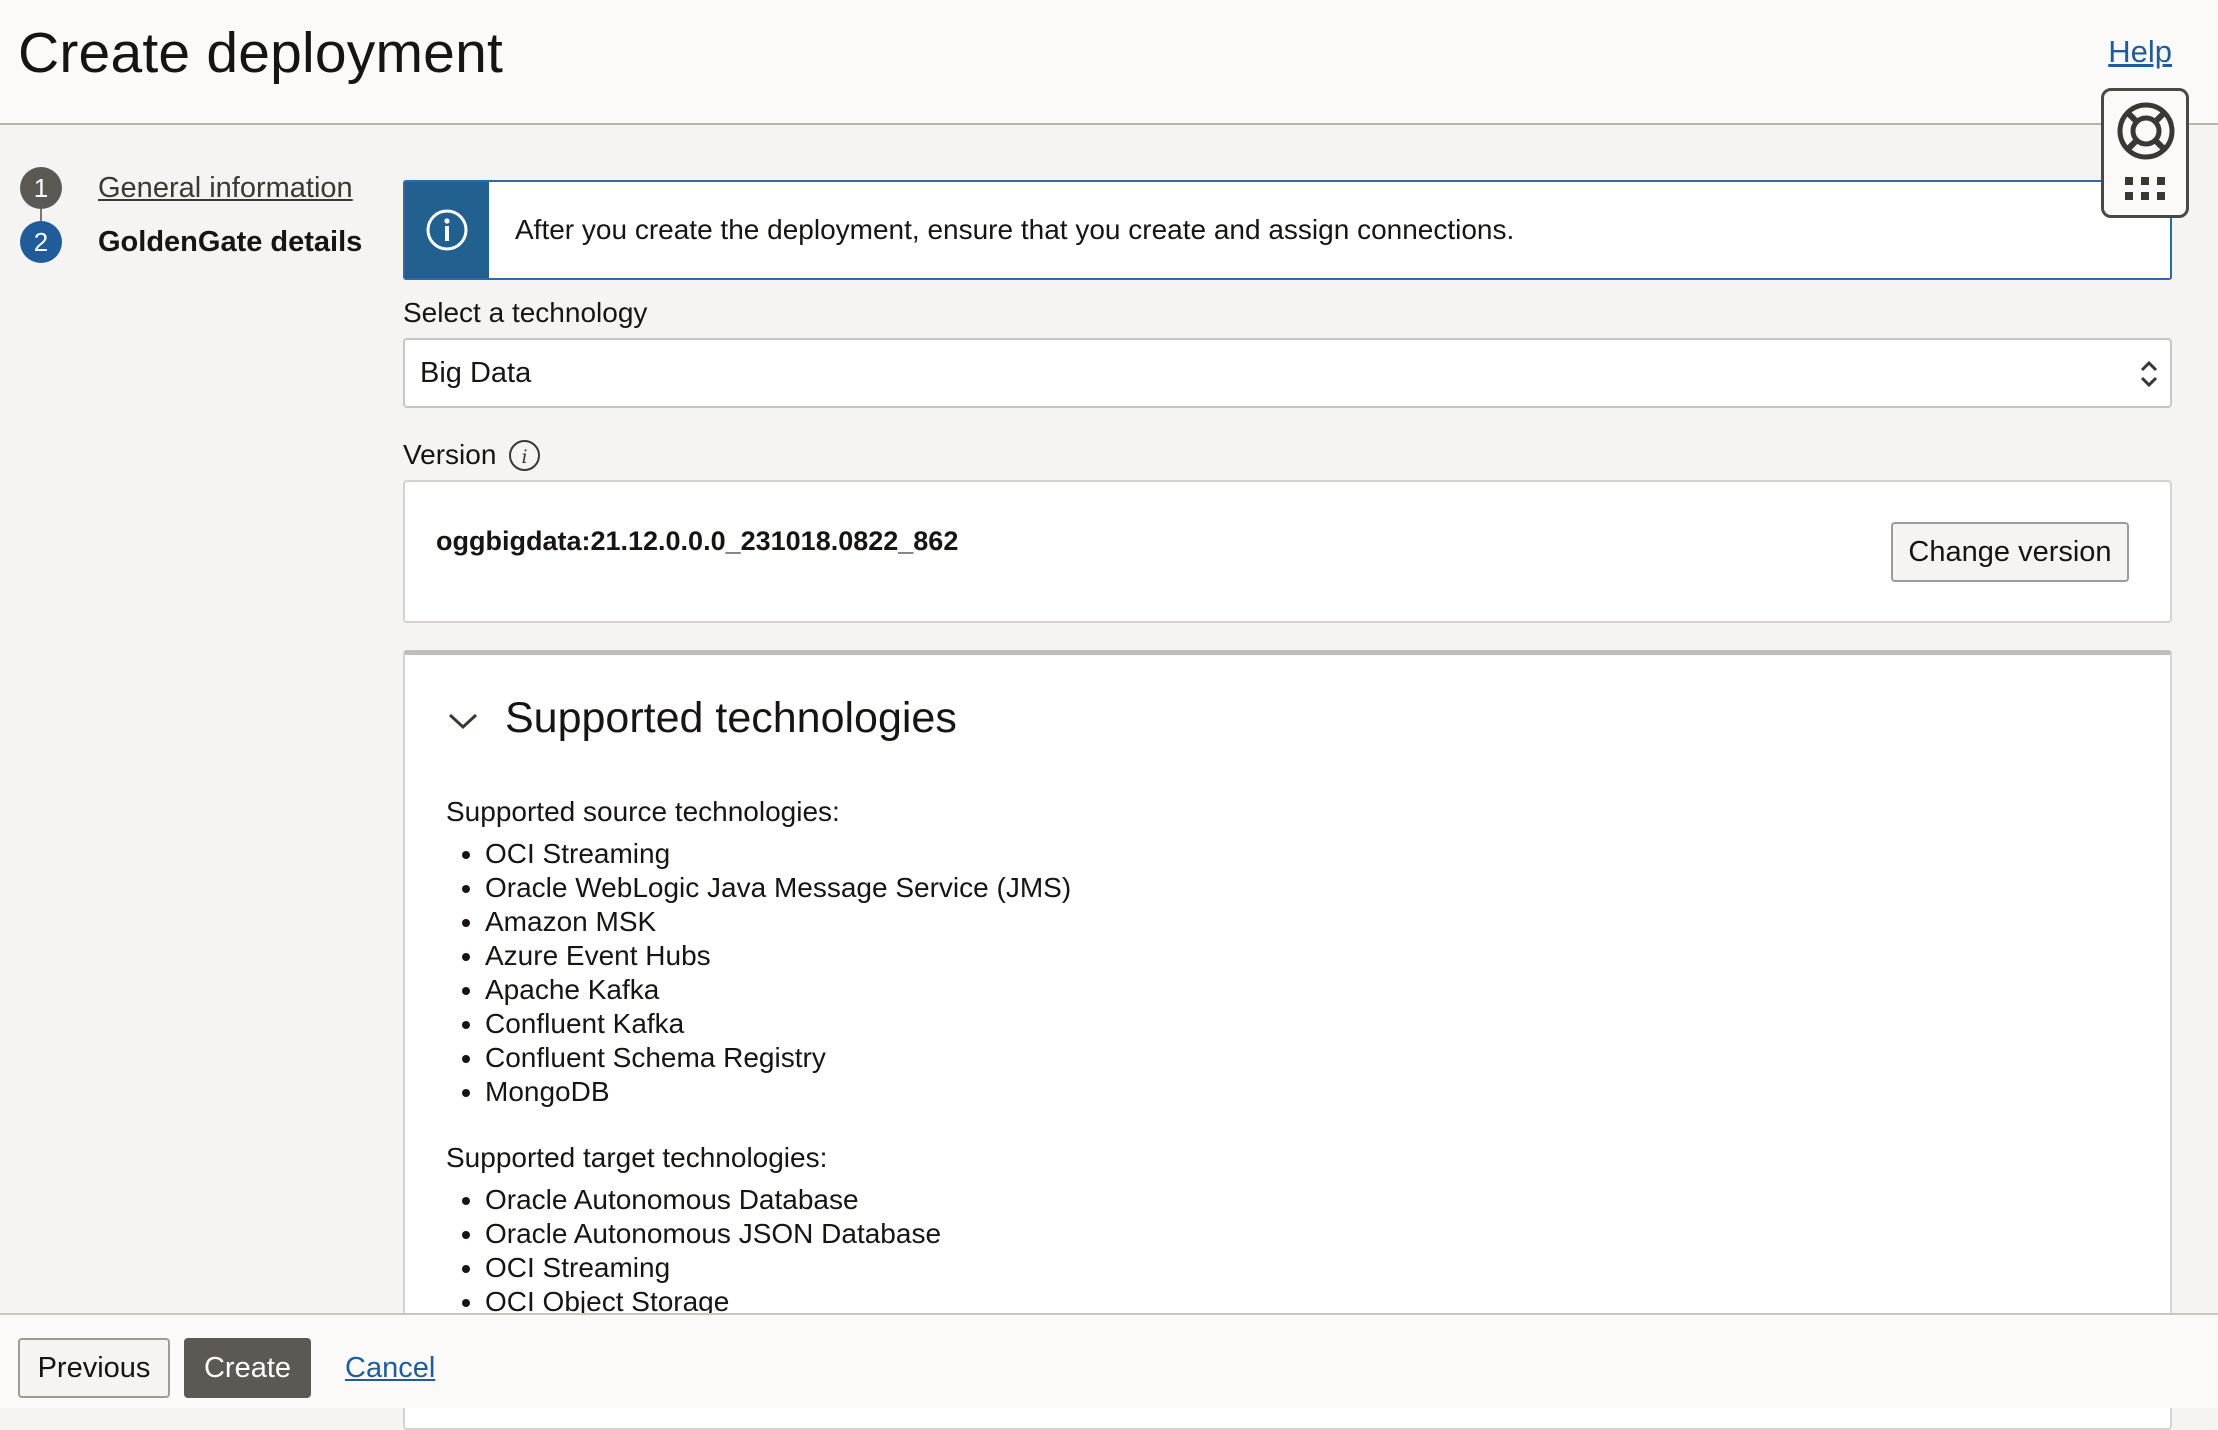 The width and height of the screenshot is (2218, 1430). Describe the element at coordinates (450, 454) in the screenshot. I see `version-label: Version` at that location.